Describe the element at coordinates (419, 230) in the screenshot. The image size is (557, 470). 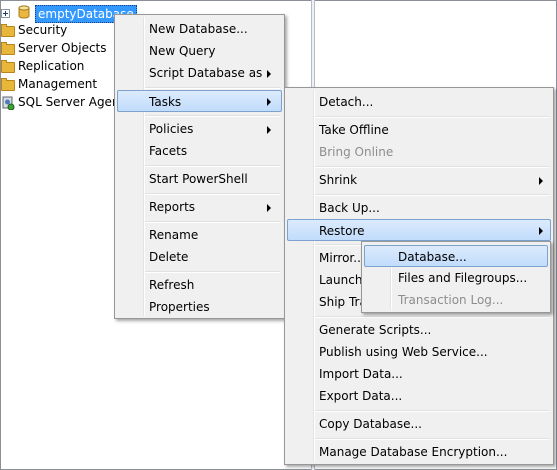
I see `menu-item-restore: Restore` at that location.